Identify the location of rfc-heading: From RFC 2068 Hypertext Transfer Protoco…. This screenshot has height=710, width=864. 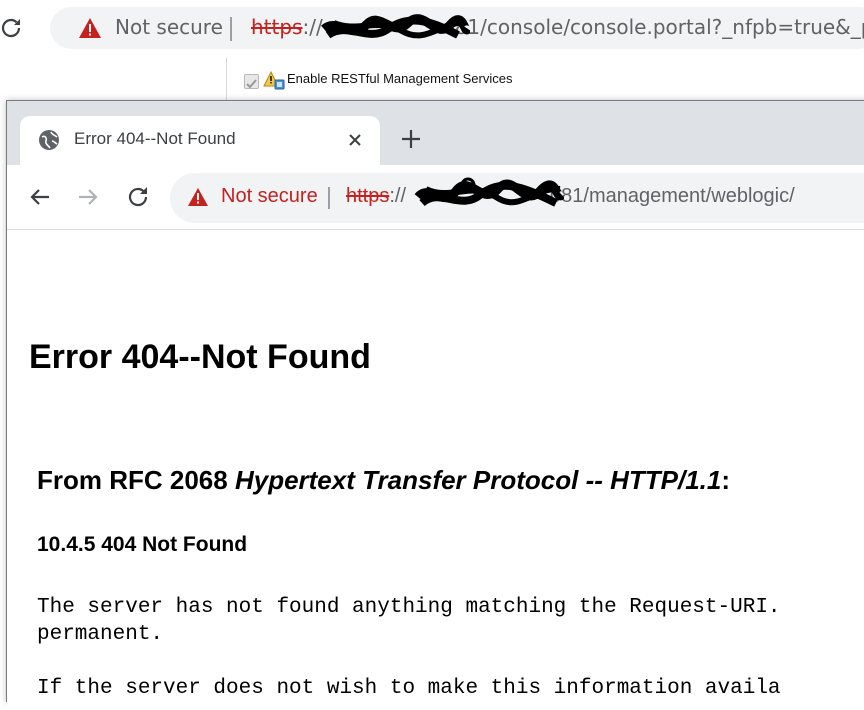
(383, 480).